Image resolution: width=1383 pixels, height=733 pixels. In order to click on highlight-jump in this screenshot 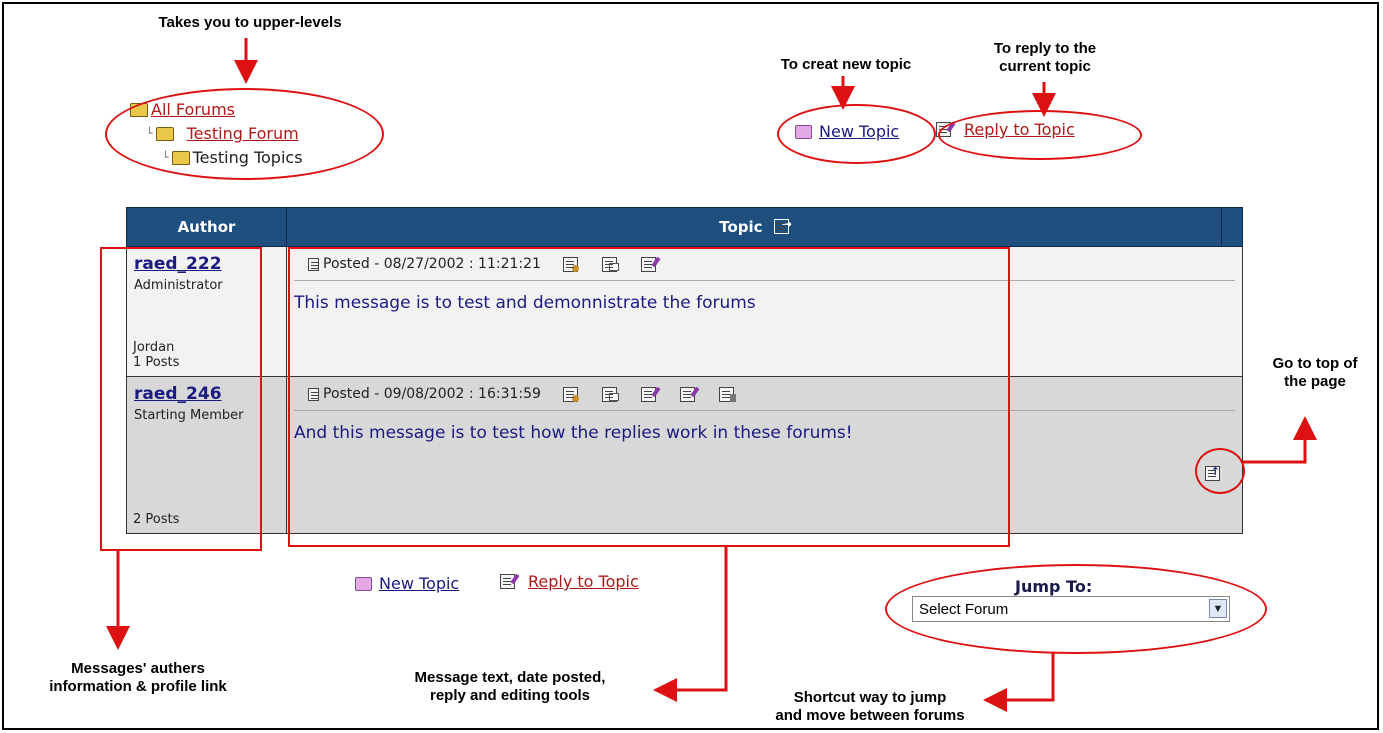, I will do `click(1076, 609)`.